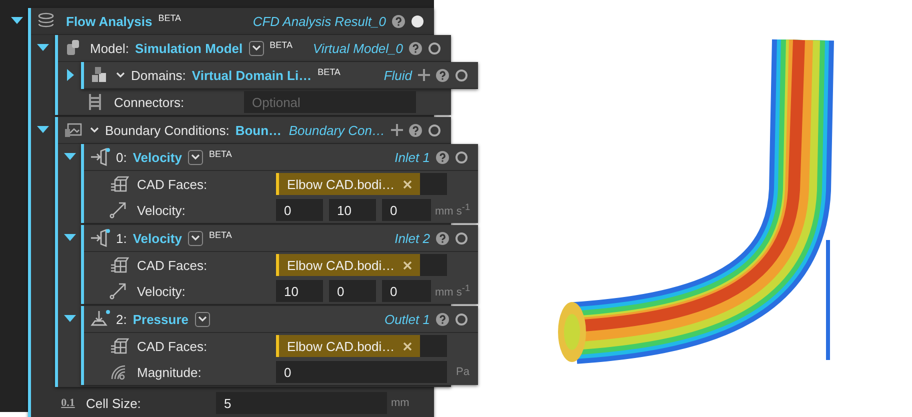  What do you see at coordinates (121, 238) in the screenshot?
I see `panel-label: 1:` at bounding box center [121, 238].